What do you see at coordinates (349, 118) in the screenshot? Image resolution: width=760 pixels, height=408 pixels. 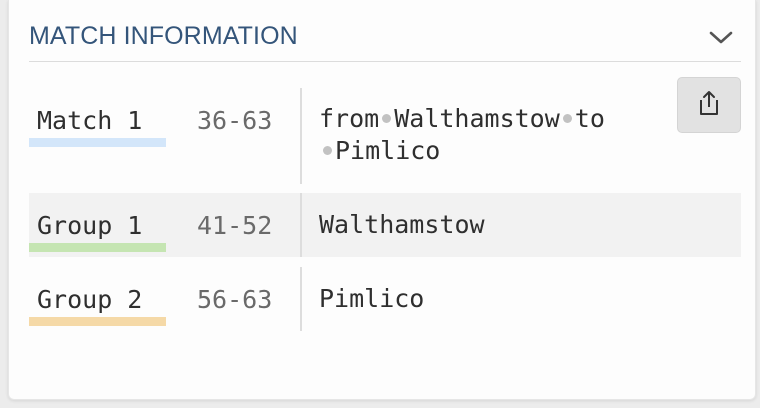 I see `desc-word: from` at bounding box center [349, 118].